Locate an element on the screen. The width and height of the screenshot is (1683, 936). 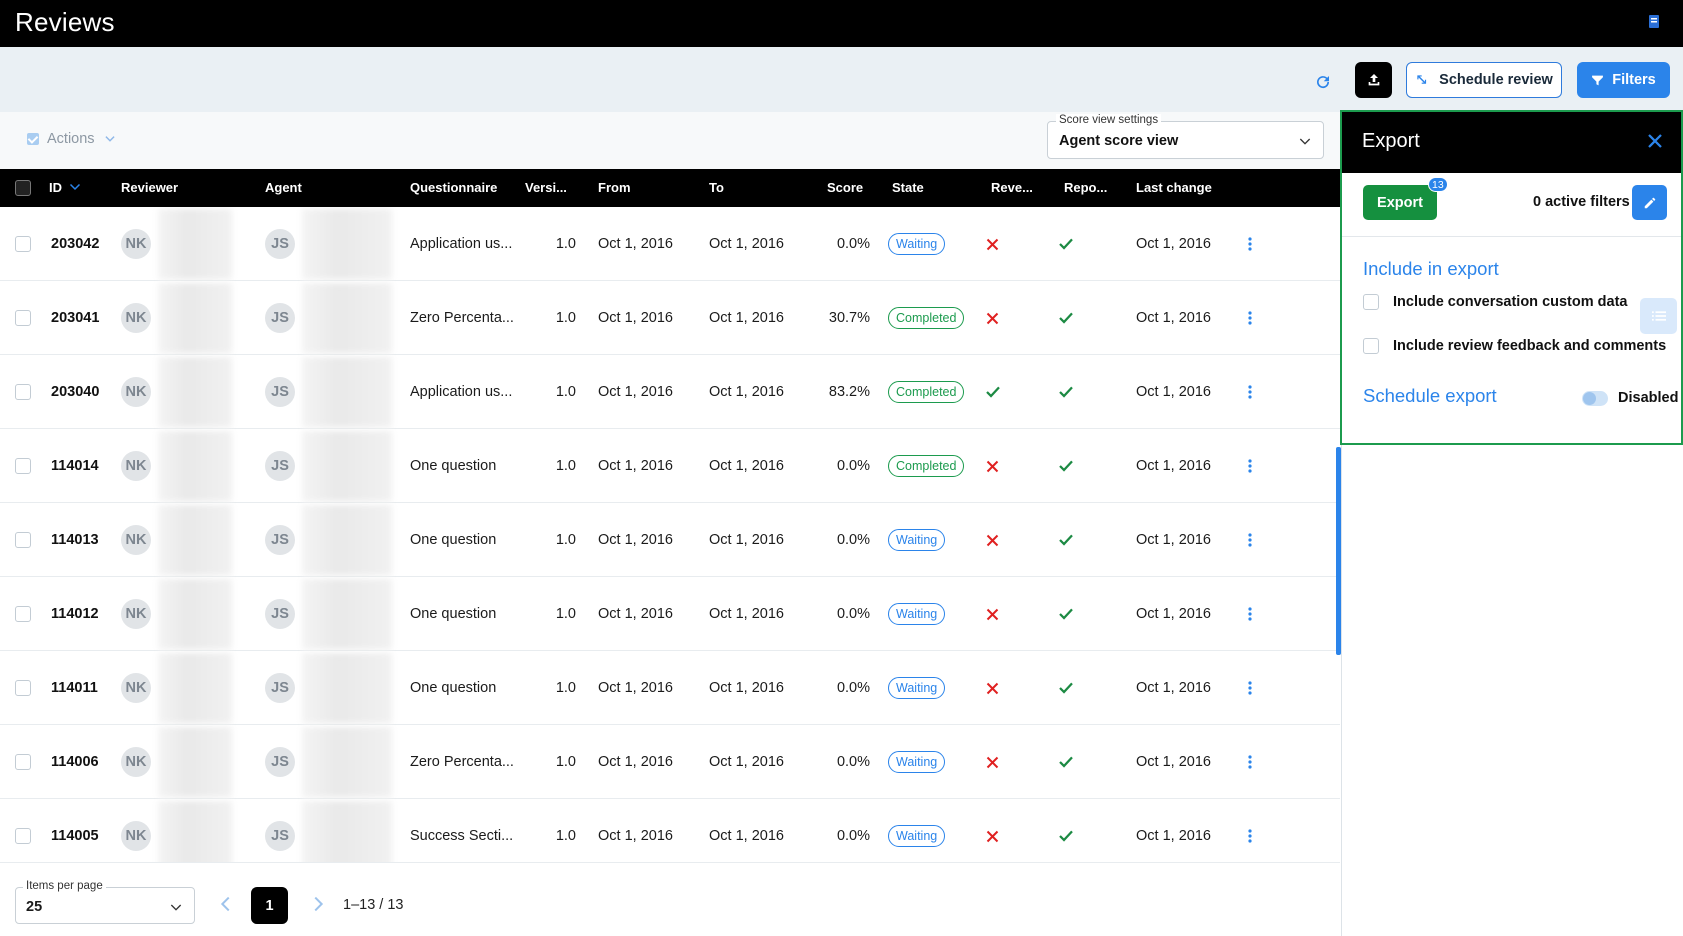
include-custom-data-checkbox is located at coordinates (1371, 302).